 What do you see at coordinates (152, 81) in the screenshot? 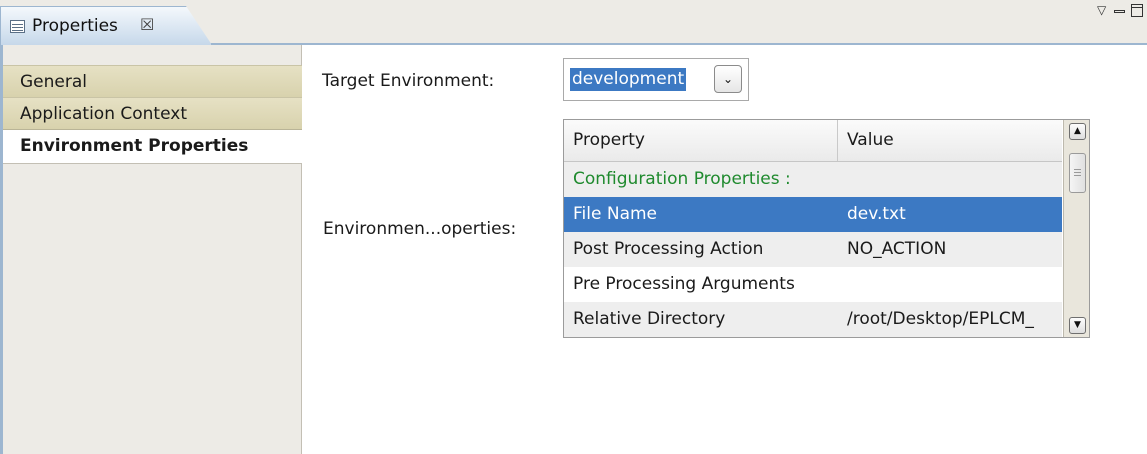
I see `sidebar-item-general: General` at bounding box center [152, 81].